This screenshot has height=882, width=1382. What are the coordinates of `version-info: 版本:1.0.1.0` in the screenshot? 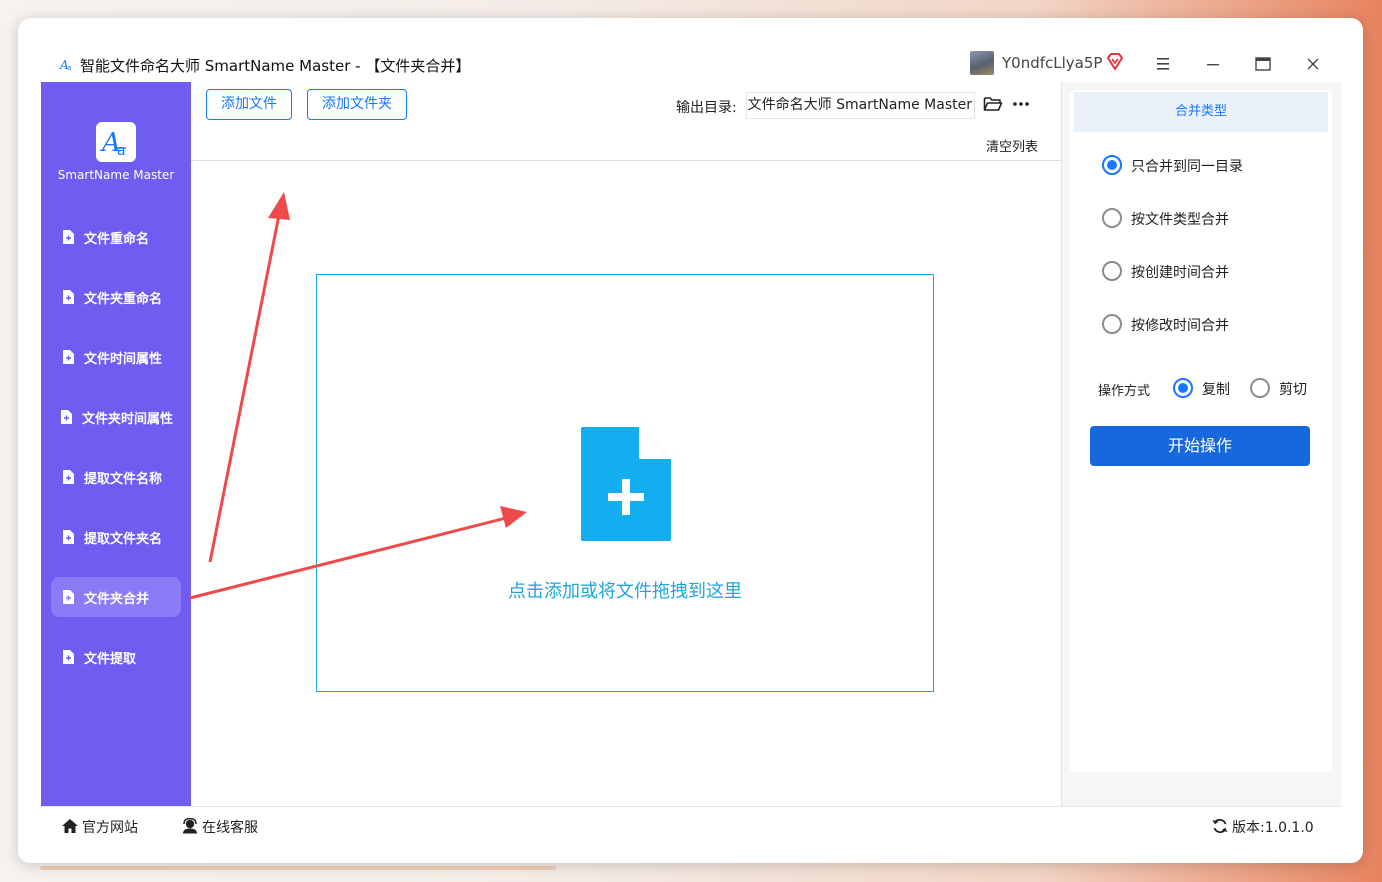 It's located at (1262, 827).